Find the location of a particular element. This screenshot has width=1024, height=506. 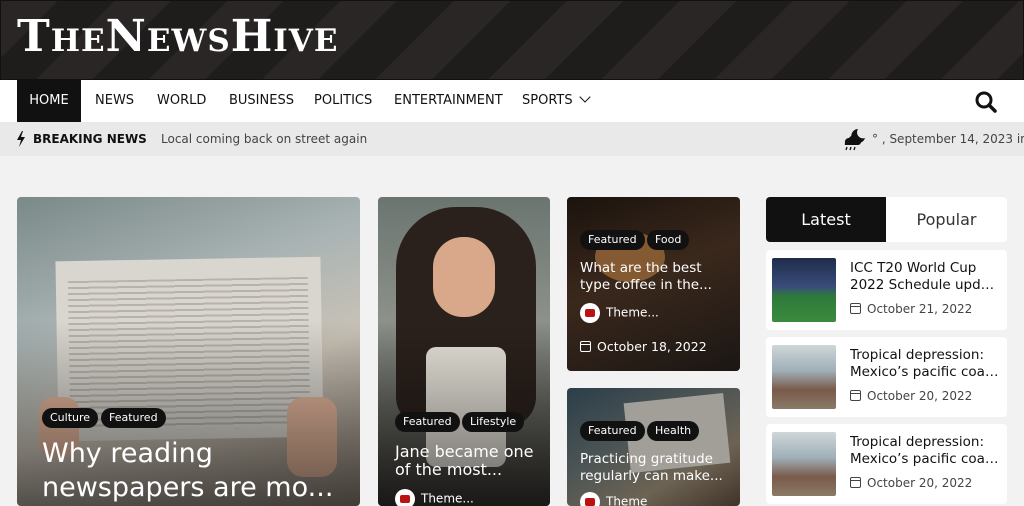

card-title-line: Jane became one is located at coordinates (464, 451).